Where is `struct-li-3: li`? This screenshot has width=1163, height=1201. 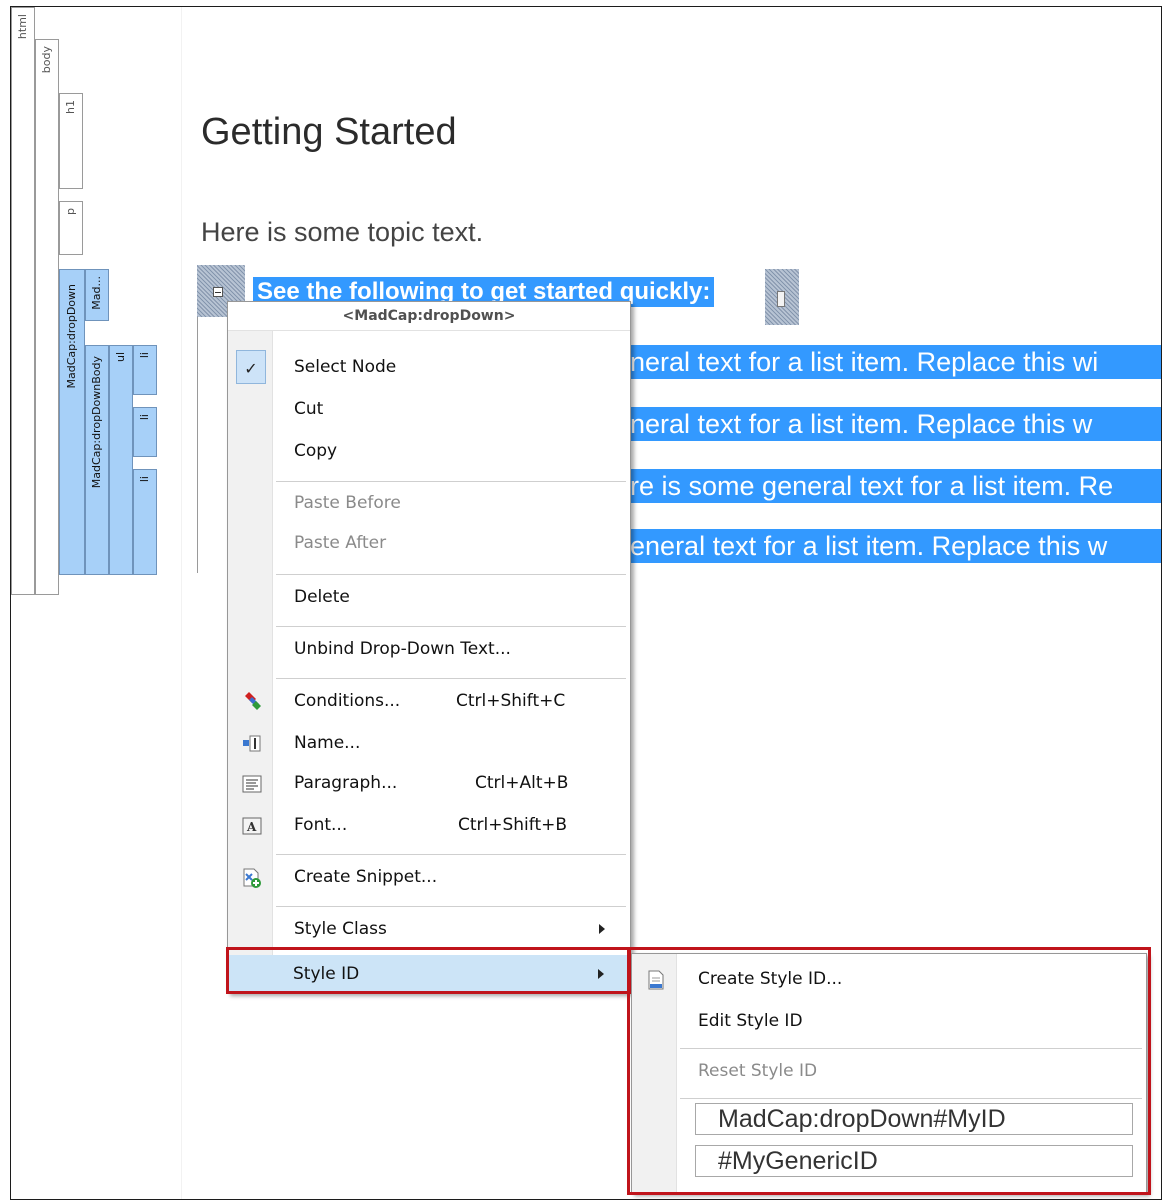
struct-li-3: li is located at coordinates (145, 522).